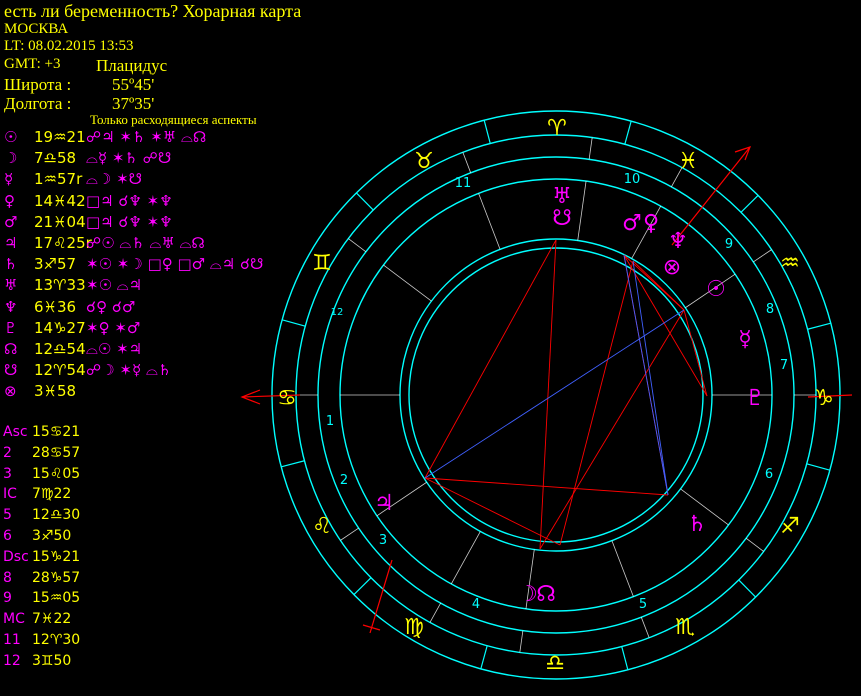 The image size is (861, 696). What do you see at coordinates (381, 596) in the screenshot?
I see `ic-axis` at bounding box center [381, 596].